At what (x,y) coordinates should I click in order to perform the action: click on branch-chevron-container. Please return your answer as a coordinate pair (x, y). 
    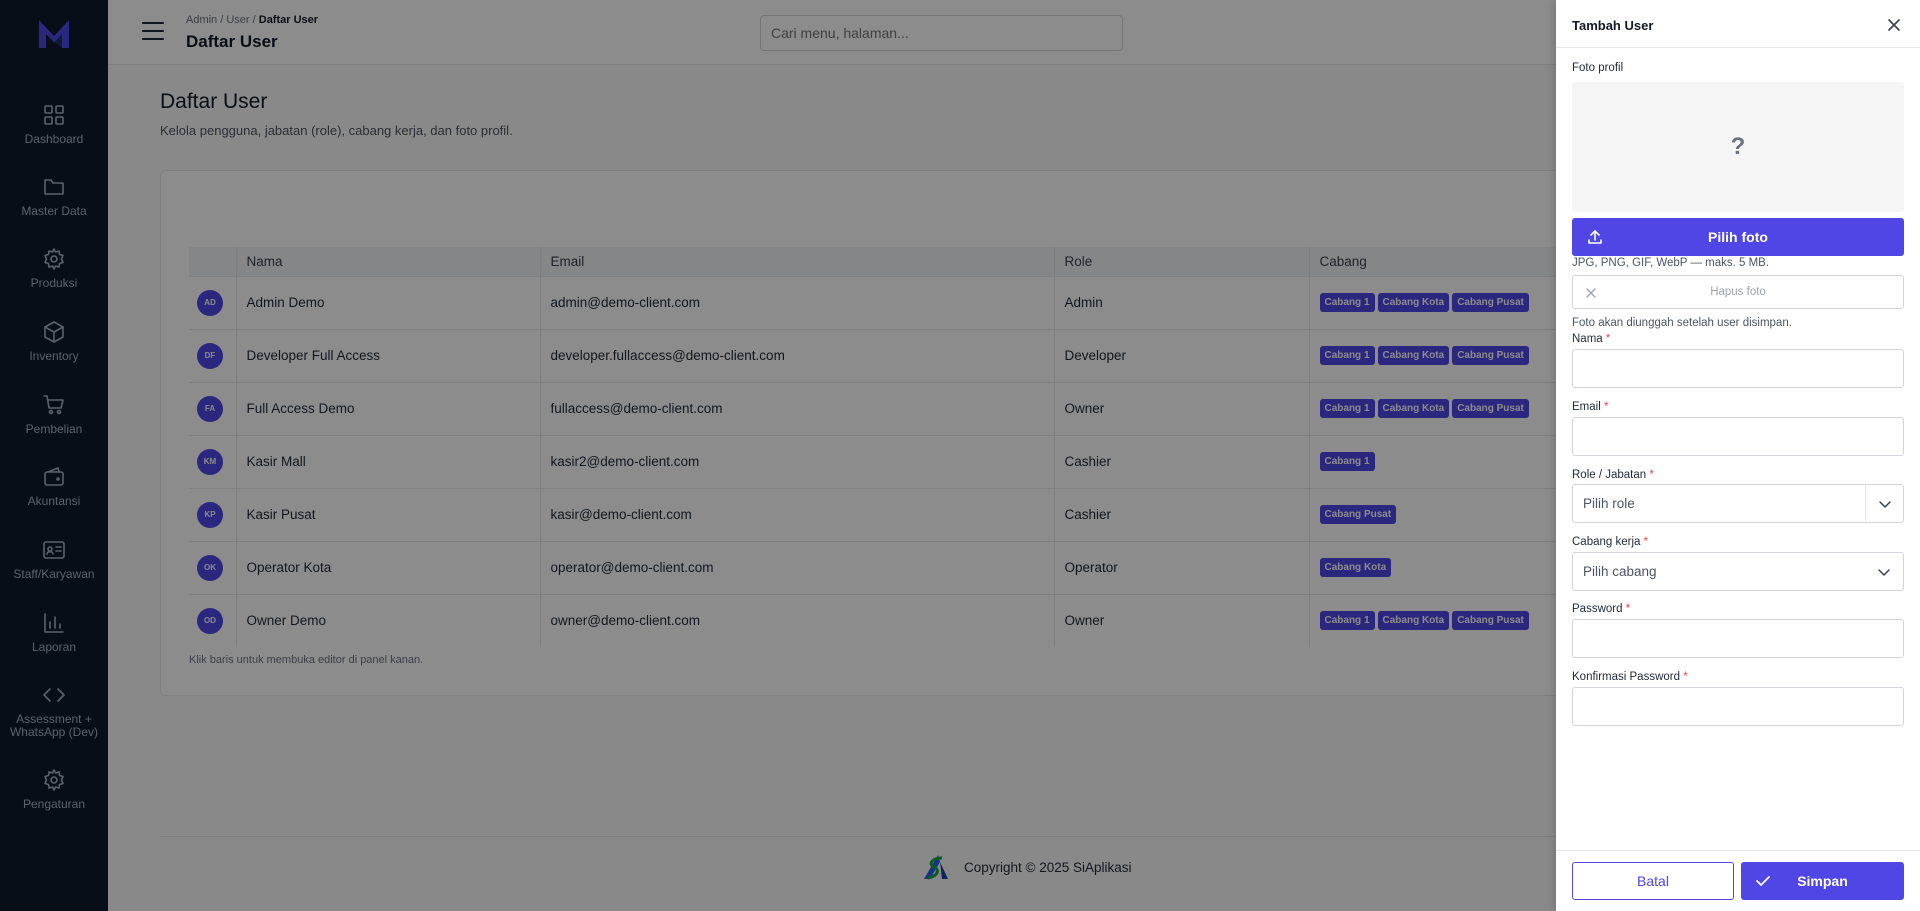
    Looking at the image, I should click on (1884, 571).